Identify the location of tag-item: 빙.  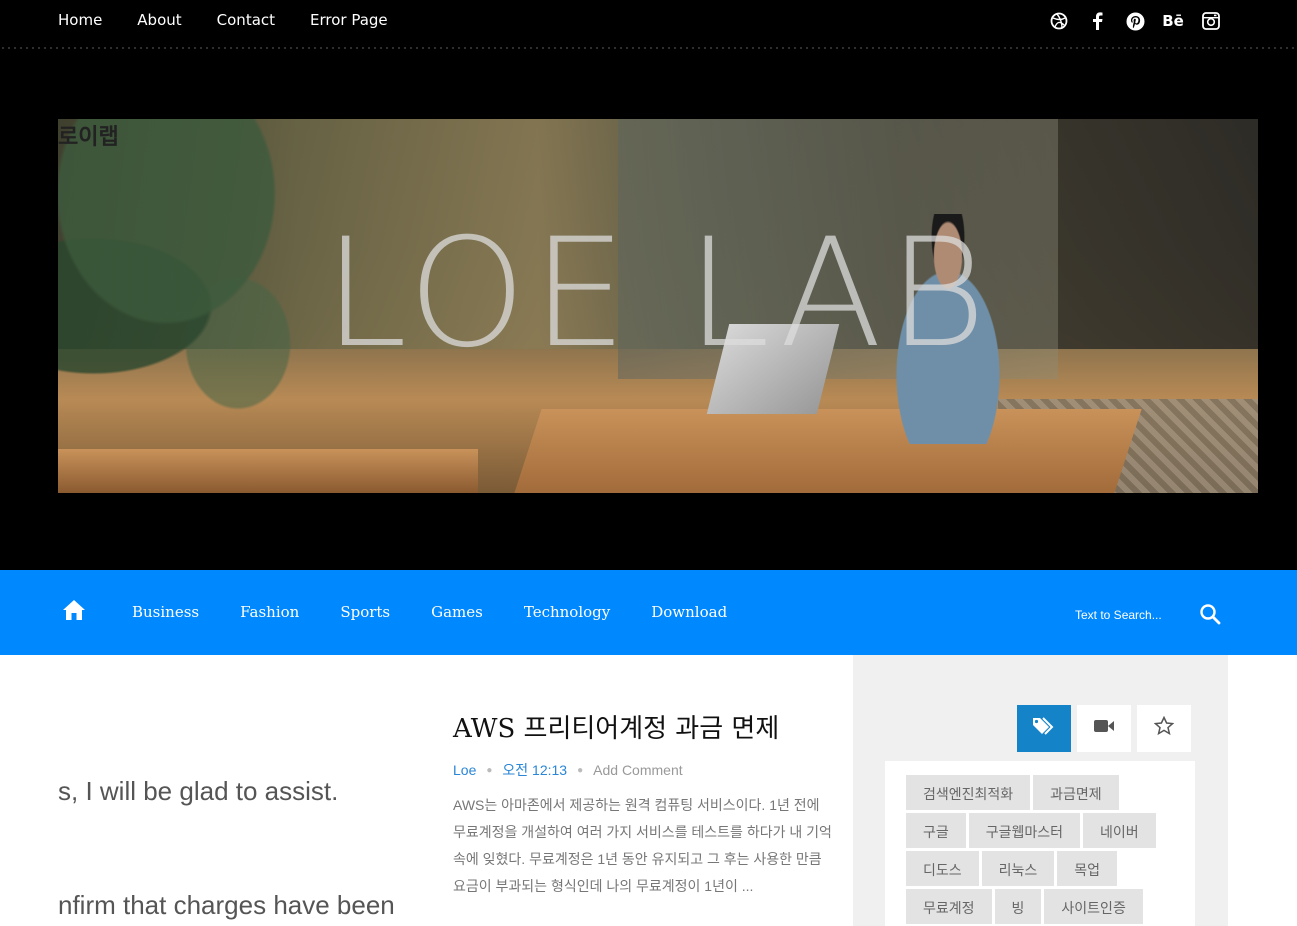
(1018, 906).